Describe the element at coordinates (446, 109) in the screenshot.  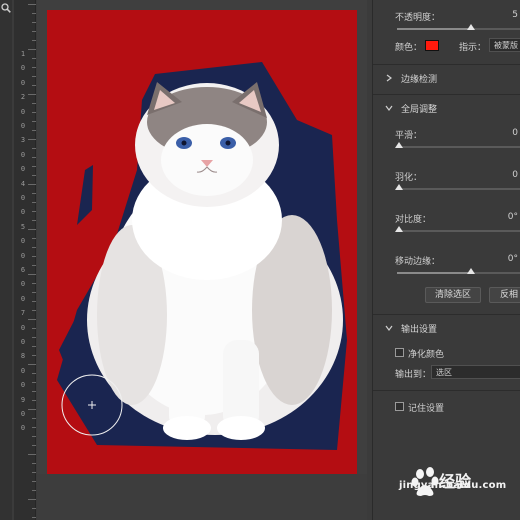
I see `global-refine-header: 全局调整` at that location.